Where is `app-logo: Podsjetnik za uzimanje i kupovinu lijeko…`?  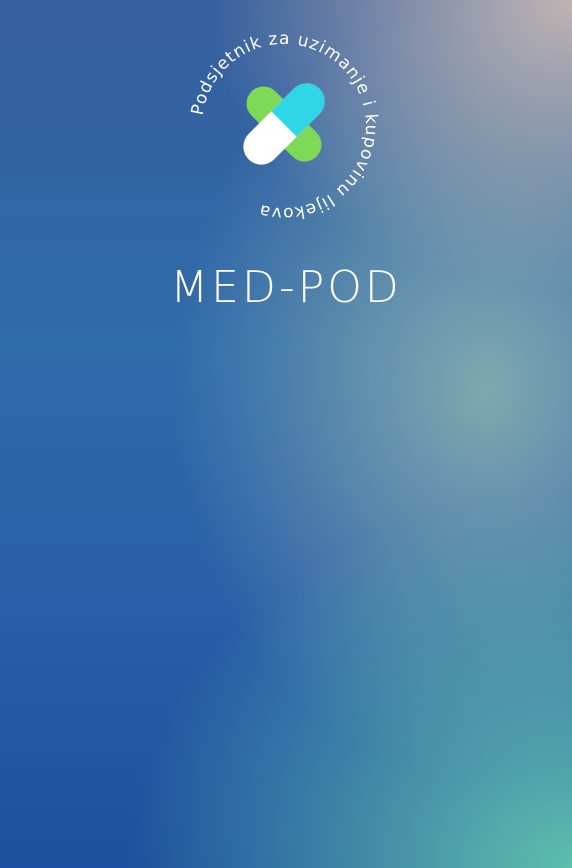 app-logo: Podsjetnik za uzimanje i kupovinu lijeko… is located at coordinates (284, 126).